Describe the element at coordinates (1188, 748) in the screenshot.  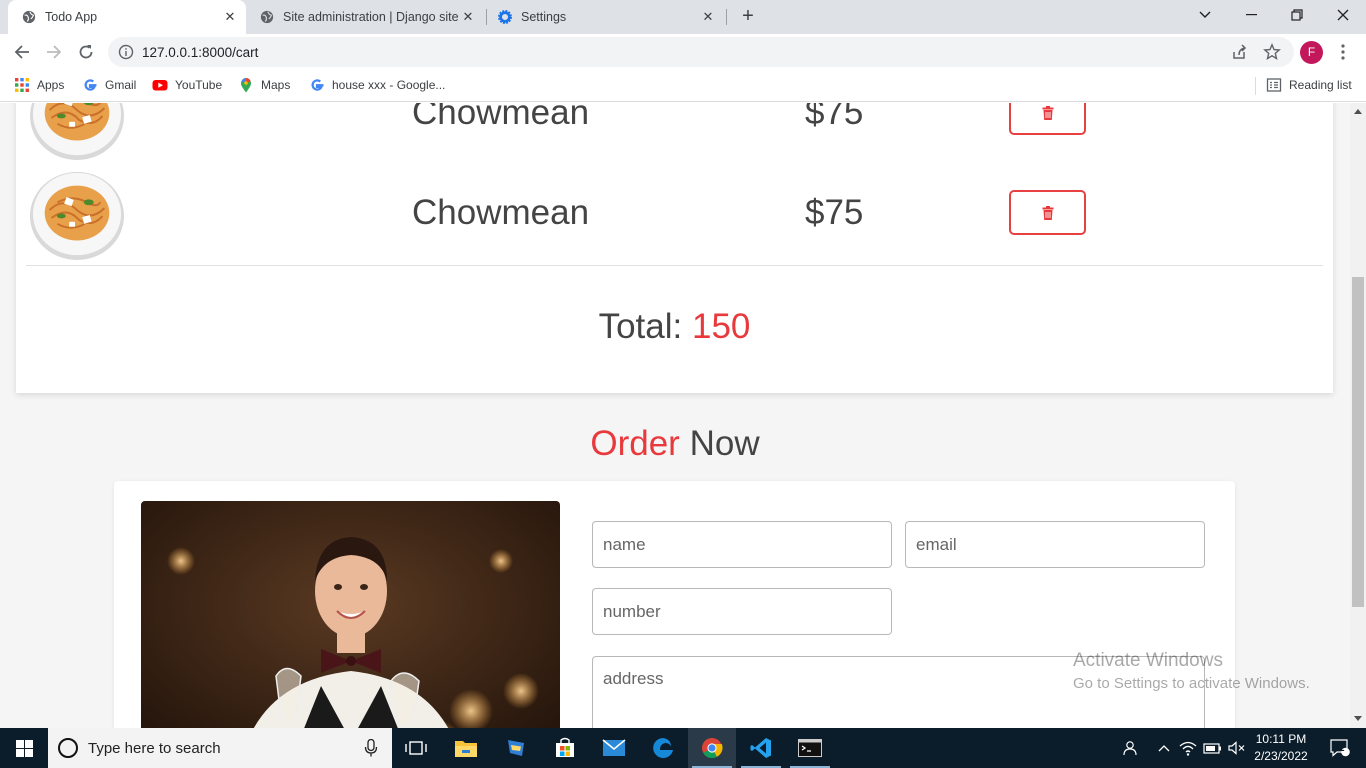
I see `wifi-icon` at that location.